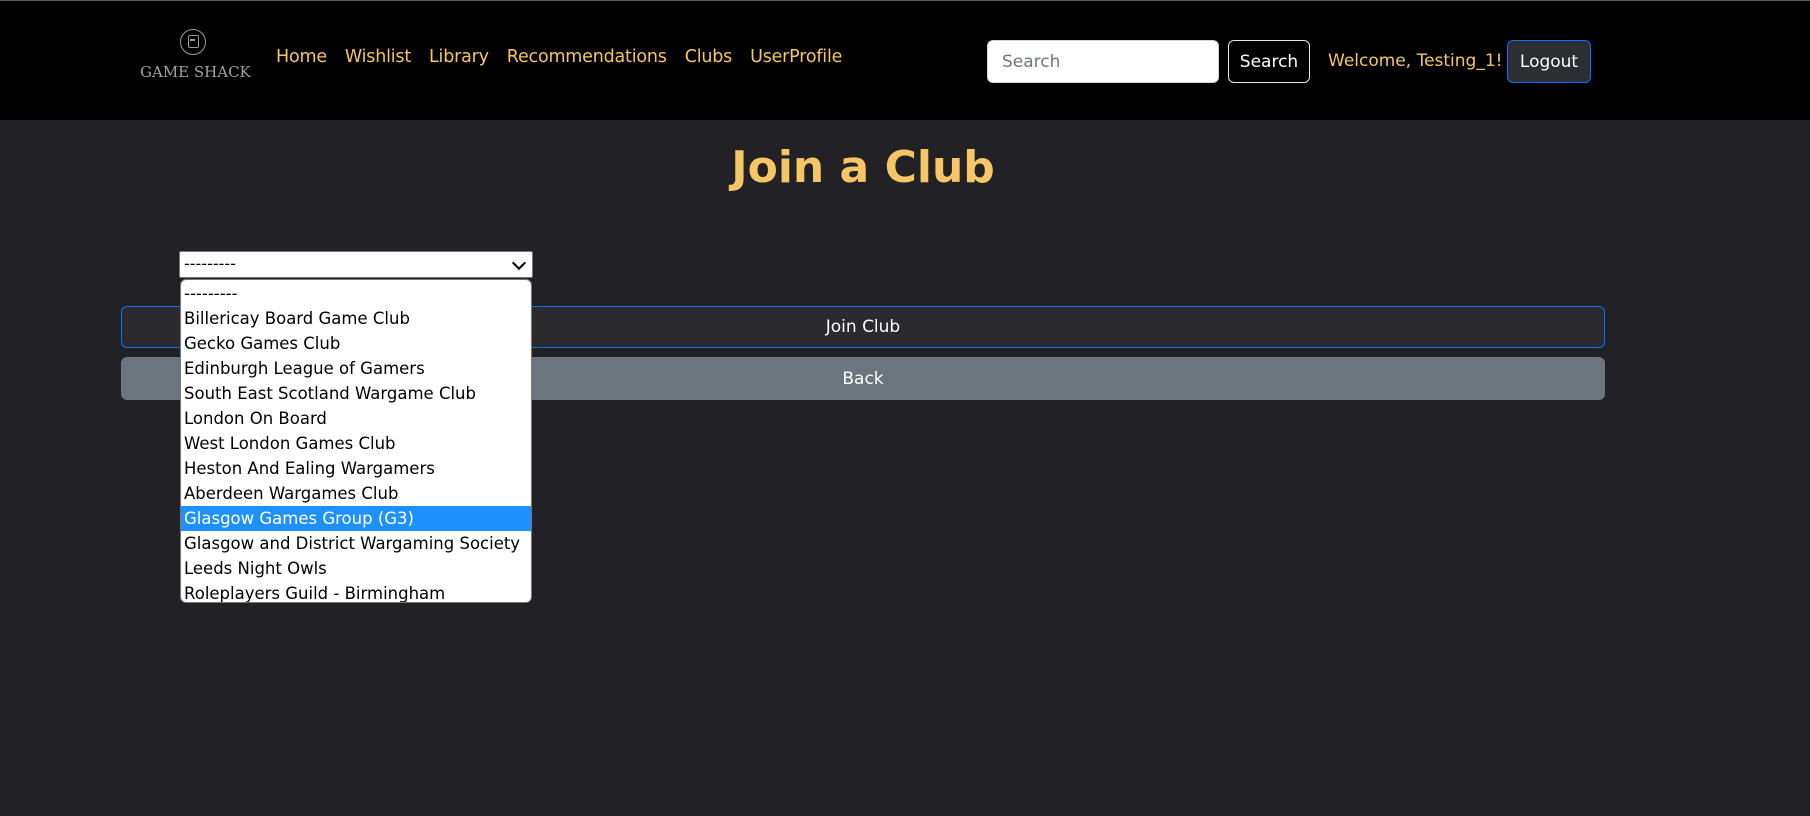 Image resolution: width=1810 pixels, height=816 pixels. I want to click on nav-link-wishlist: Wishlist, so click(378, 57).